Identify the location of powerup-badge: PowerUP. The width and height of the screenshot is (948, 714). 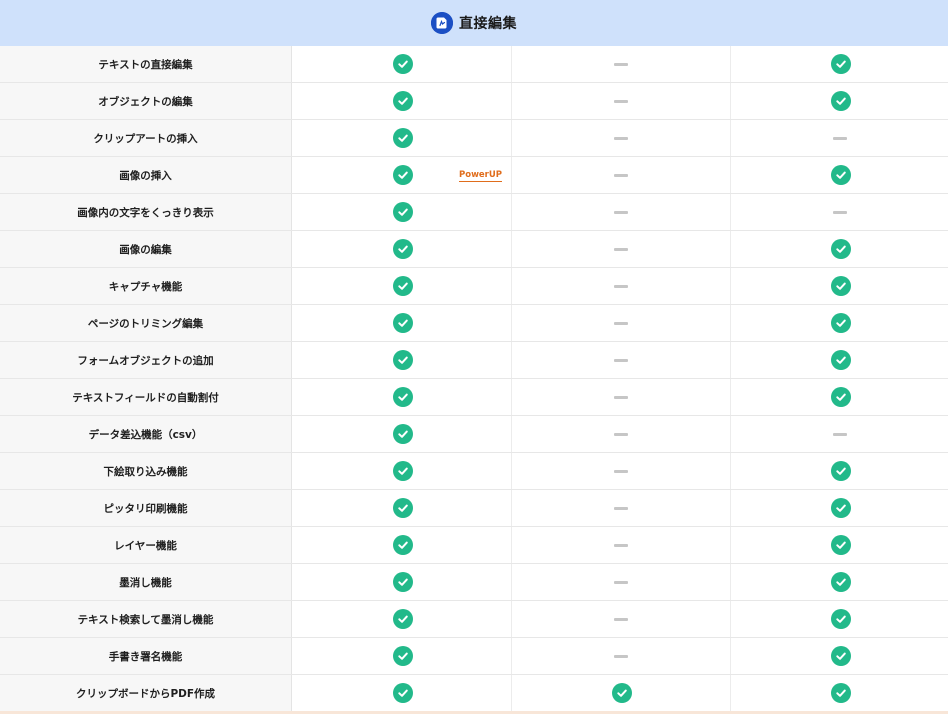
(481, 176).